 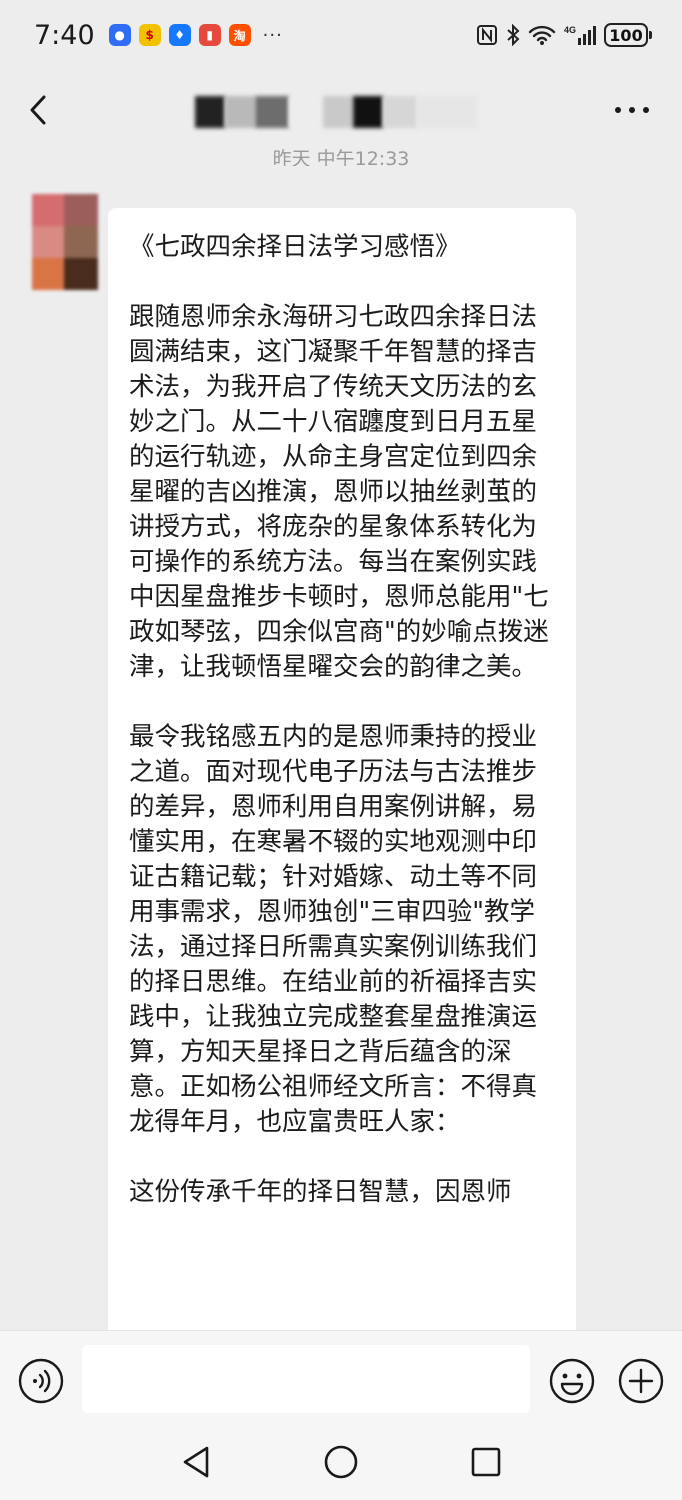 What do you see at coordinates (641, 1381) in the screenshot?
I see `plus-icon` at bounding box center [641, 1381].